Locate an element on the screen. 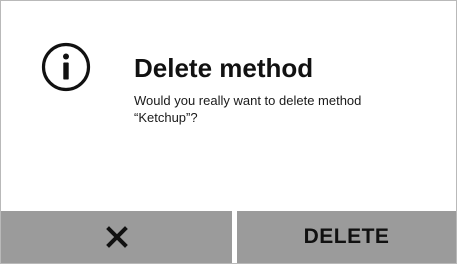  cancel-button is located at coordinates (116, 237).